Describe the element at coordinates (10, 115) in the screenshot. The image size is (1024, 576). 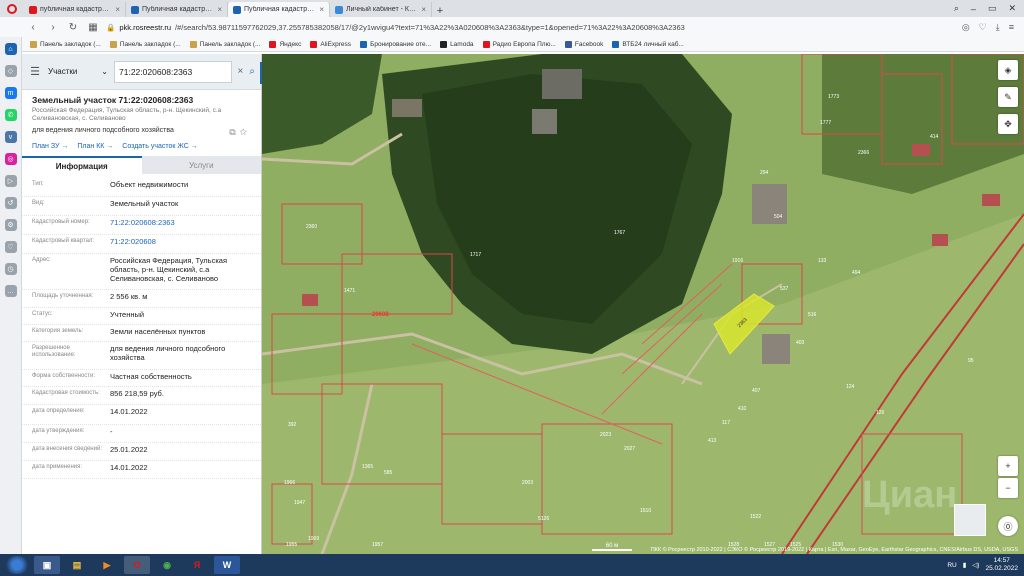
I see `whatsapp-icon: ✆` at that location.